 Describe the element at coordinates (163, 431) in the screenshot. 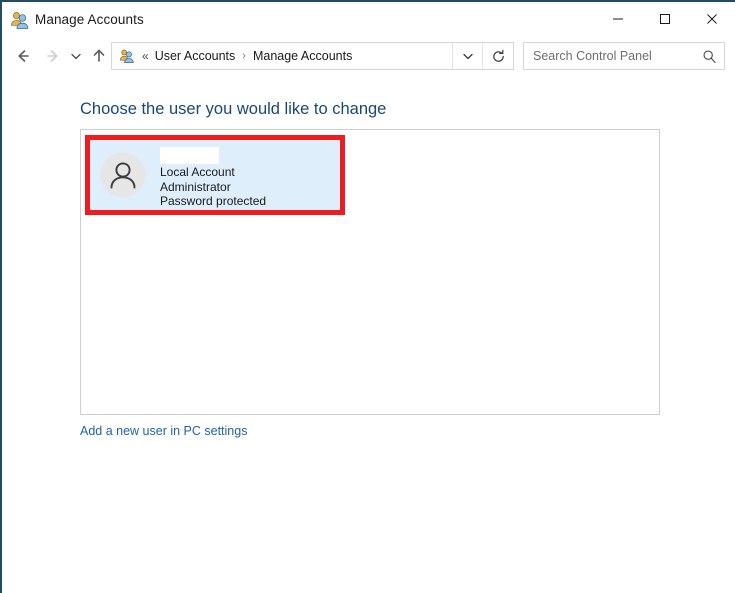

I see `add-new-user-link: Add a new user in PC settings` at that location.